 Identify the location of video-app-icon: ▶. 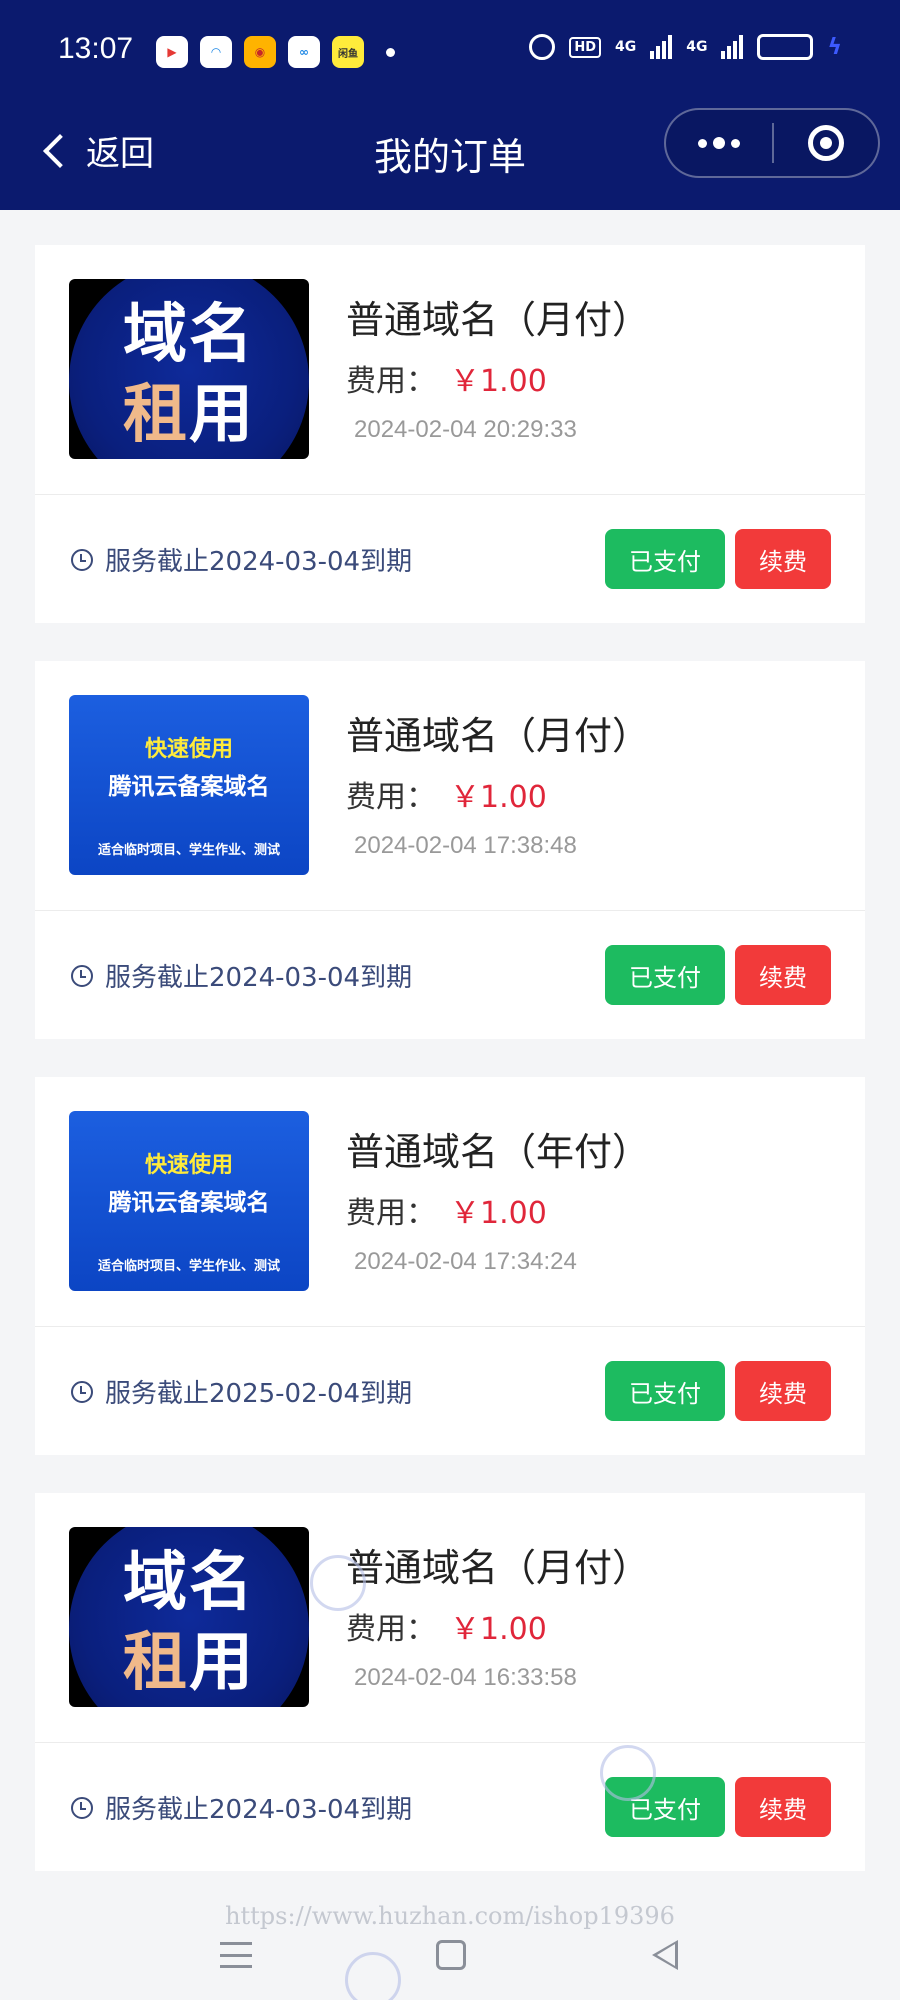
(172, 52).